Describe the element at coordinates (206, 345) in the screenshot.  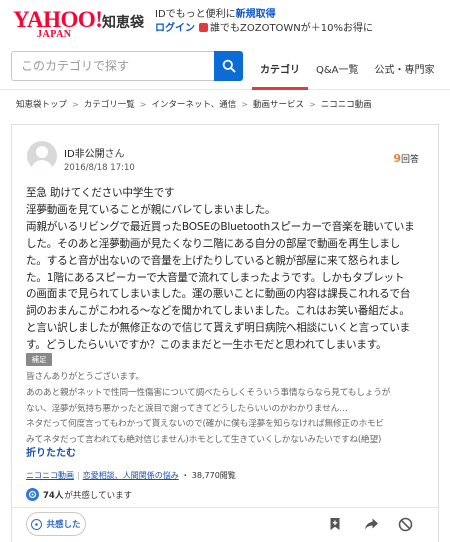
I see `question-line: す。どうしたらいいですか？このままだと一生ホモだと思われてしまいます。` at that location.